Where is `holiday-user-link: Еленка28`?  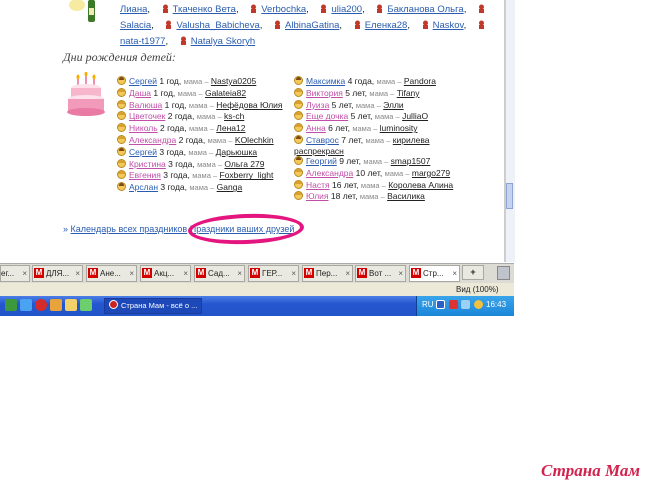 holiday-user-link: Еленка28 is located at coordinates (386, 25).